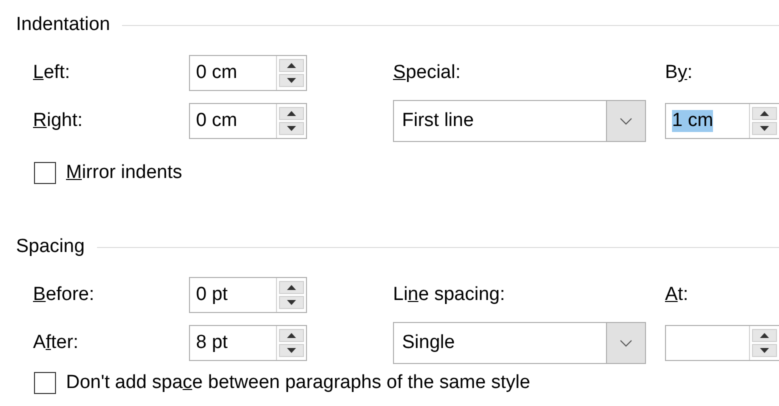  Describe the element at coordinates (722, 121) in the screenshot. I see `spin-field: 1 cm` at that location.